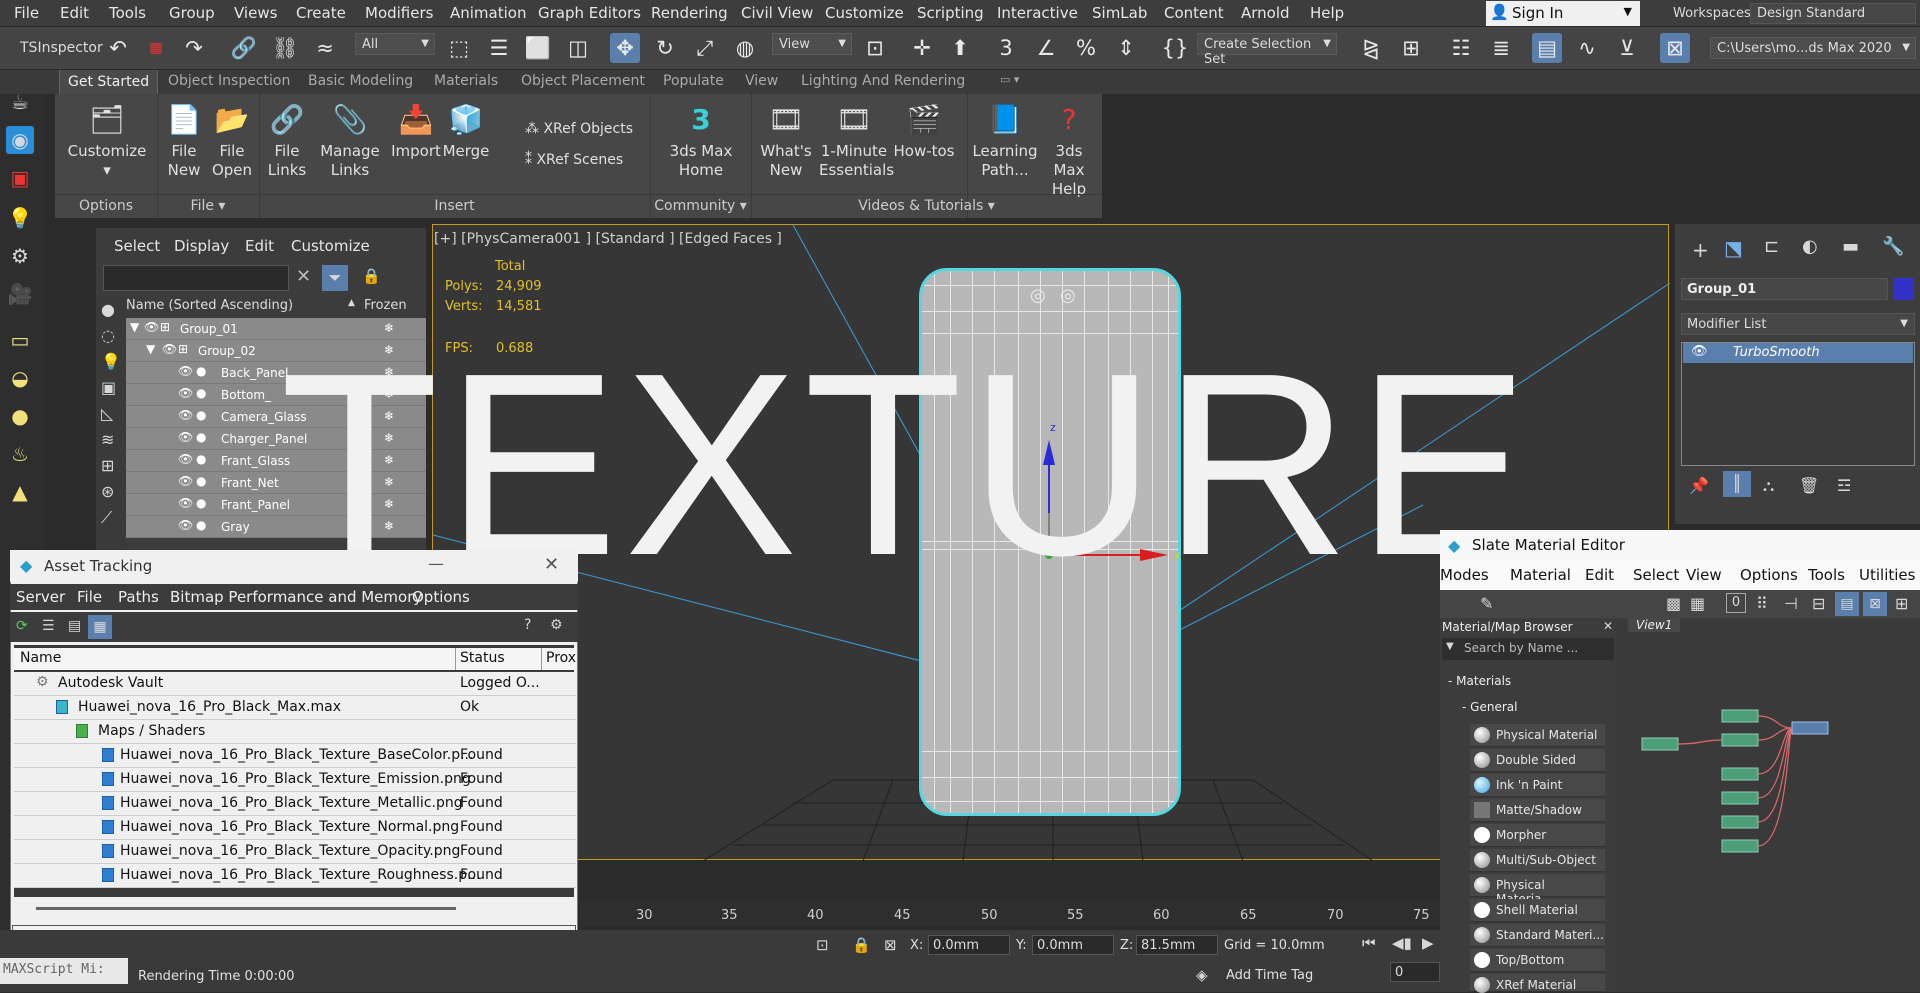 Image resolution: width=1920 pixels, height=993 pixels. What do you see at coordinates (689, 13) in the screenshot?
I see `menu-rendering: Rendering` at bounding box center [689, 13].